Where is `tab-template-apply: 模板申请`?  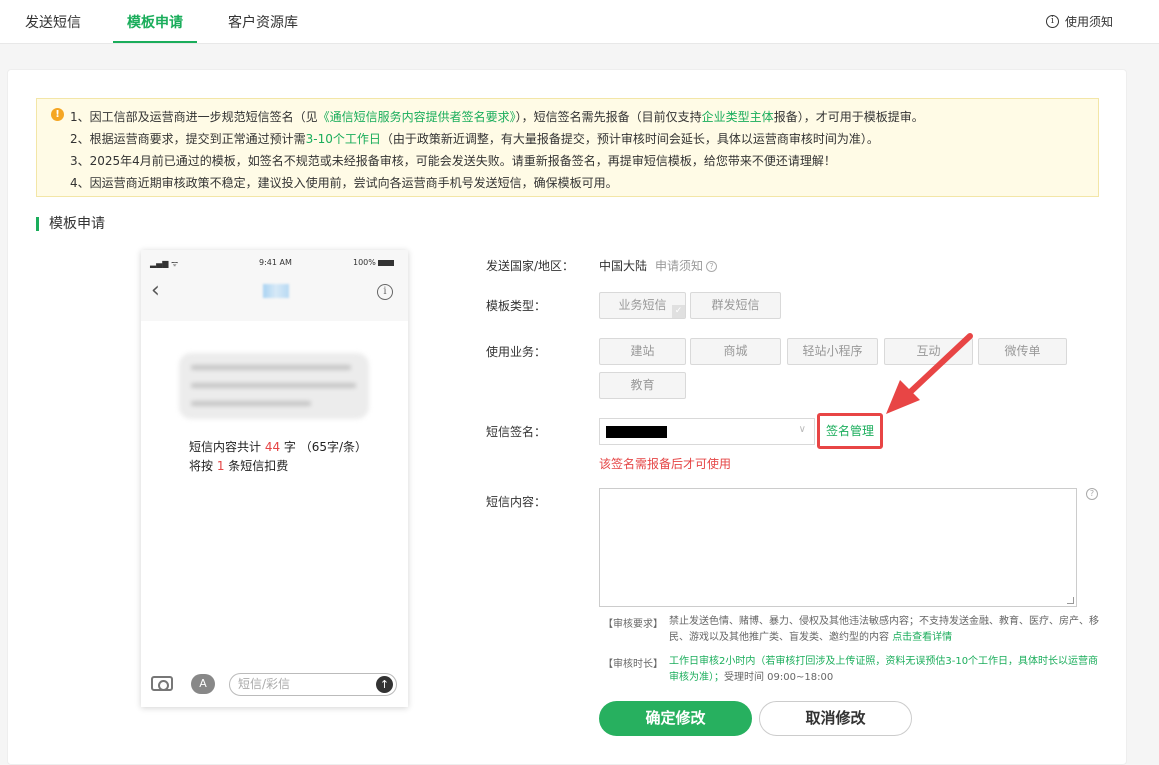
tab-template-apply: 模板申请 is located at coordinates (155, 22).